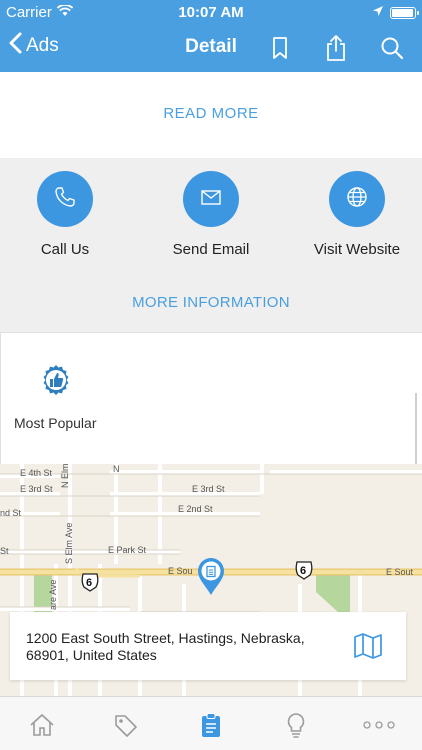 The height and width of the screenshot is (750, 422). What do you see at coordinates (195, 509) in the screenshot?
I see `map-label-e2nd-right: E 2nd St` at bounding box center [195, 509].